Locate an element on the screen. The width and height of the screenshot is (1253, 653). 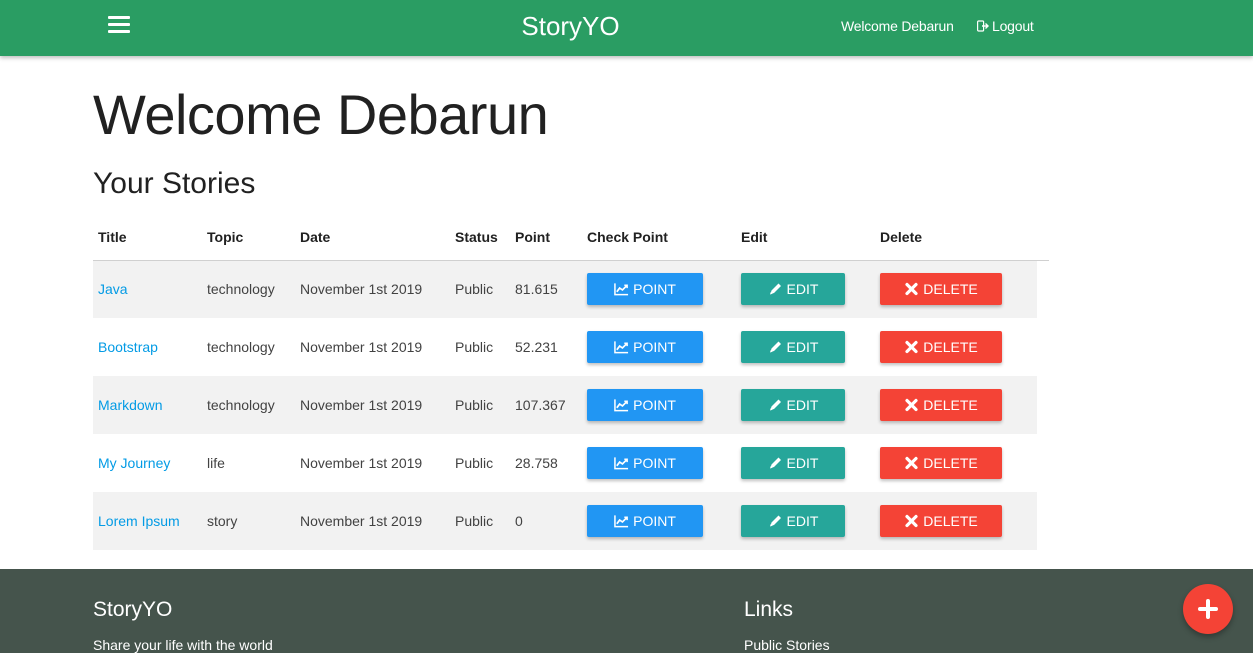
cell-topic: life is located at coordinates (216, 463).